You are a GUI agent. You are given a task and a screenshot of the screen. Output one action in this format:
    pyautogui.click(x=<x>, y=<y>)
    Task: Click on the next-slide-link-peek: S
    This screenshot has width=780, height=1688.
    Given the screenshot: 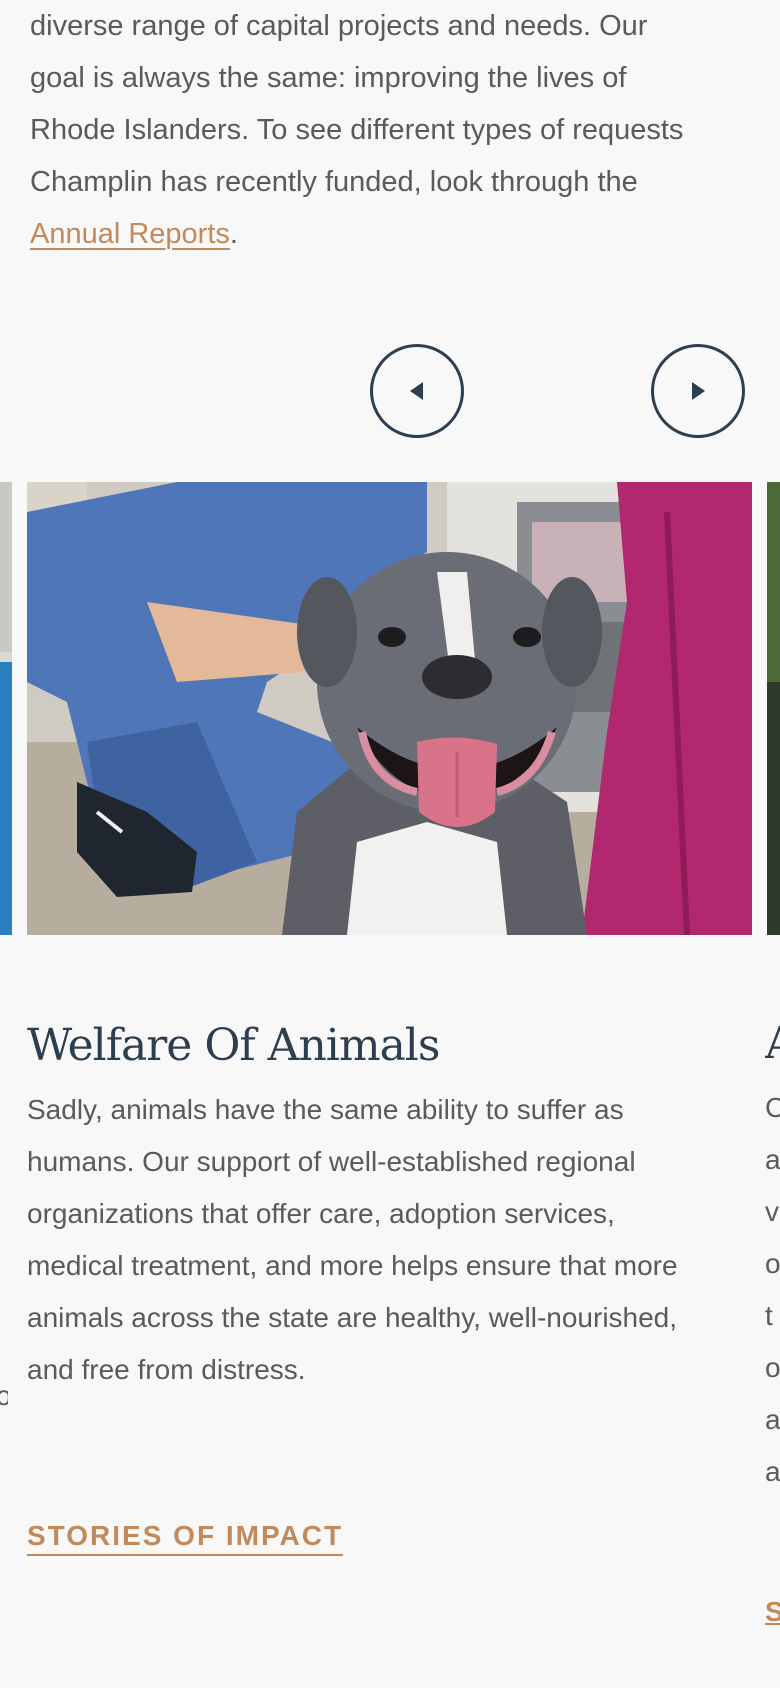 What is the action you would take?
    pyautogui.click(x=772, y=1612)
    